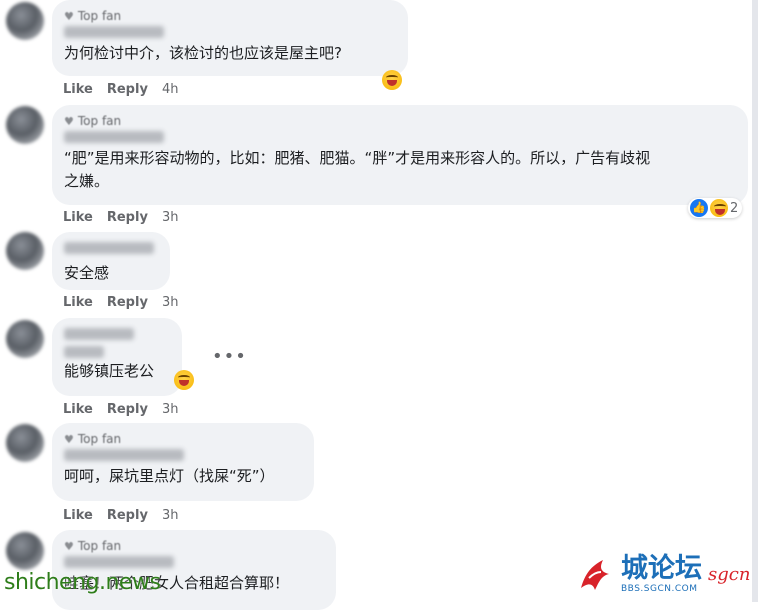 The width and height of the screenshot is (758, 610). I want to click on comment-bubble: 安全感, so click(111, 261).